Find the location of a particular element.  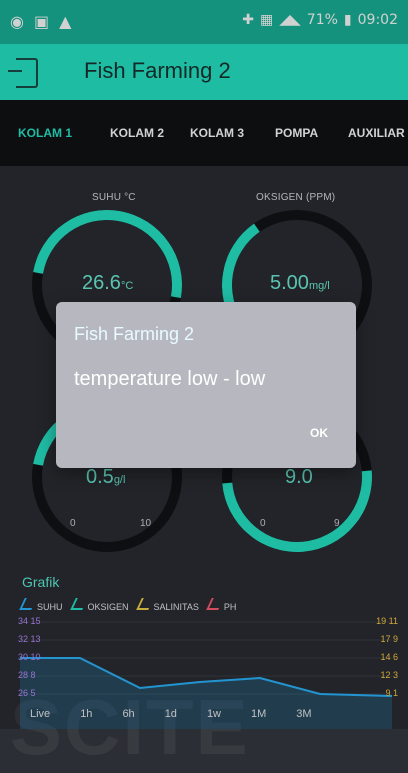

dialog-message: temperature low - low is located at coordinates (170, 379).